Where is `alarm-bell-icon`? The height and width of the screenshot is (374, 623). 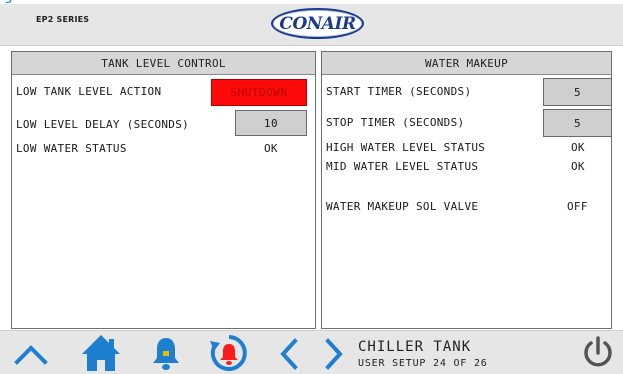
alarm-bell-icon is located at coordinates (166, 353).